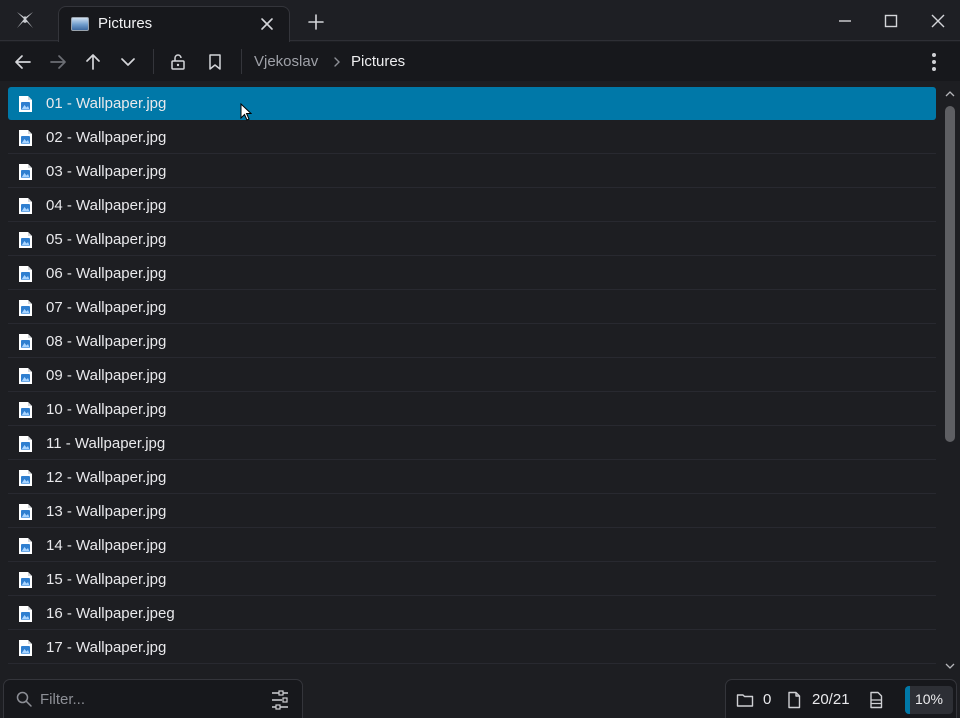  I want to click on back-icon, so click(23, 62).